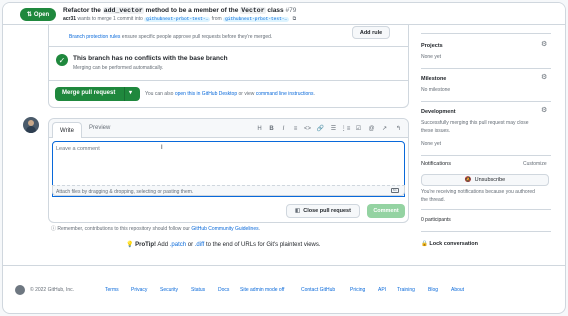 This screenshot has width=568, height=316. Describe the element at coordinates (295, 19) in the screenshot. I see `copy-icon: ⧉` at that location.